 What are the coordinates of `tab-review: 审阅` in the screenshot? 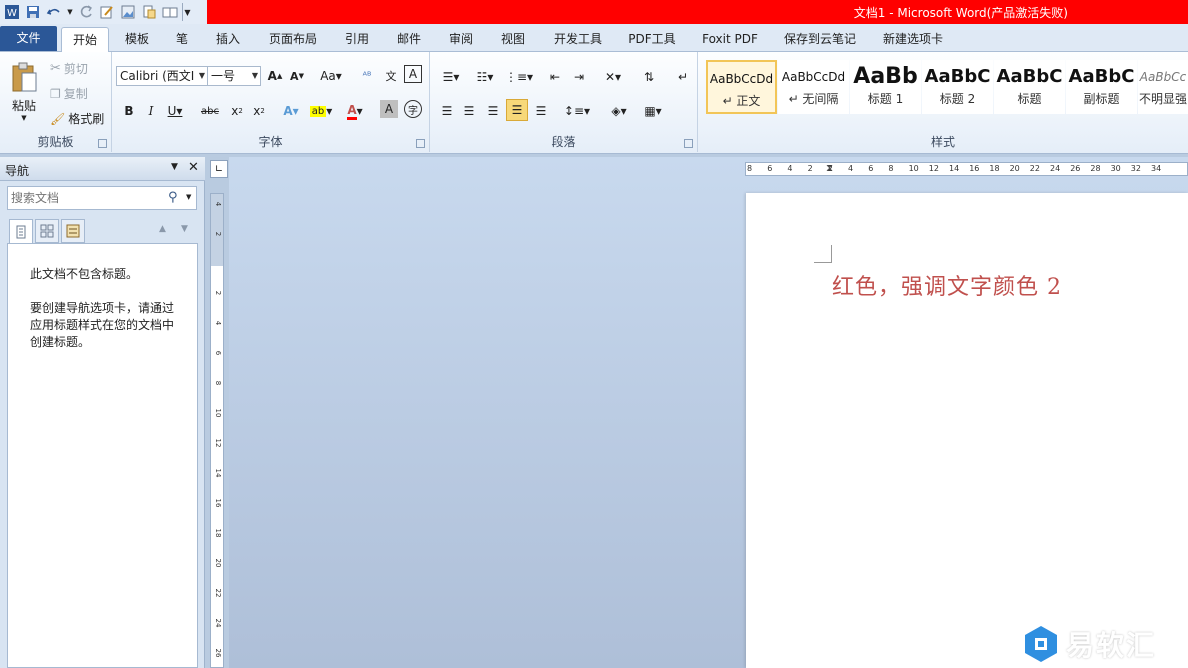 It's located at (461, 39).